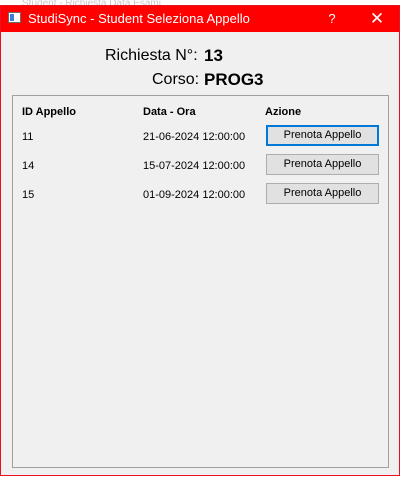 This screenshot has width=402, height=477. I want to click on column-header-datetime: Data - Ora, so click(169, 112).